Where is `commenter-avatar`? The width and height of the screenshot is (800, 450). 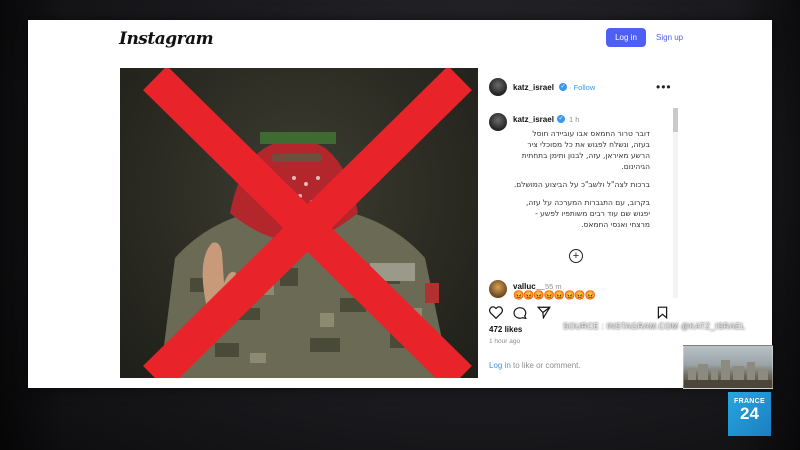
commenter-avatar is located at coordinates (498, 289).